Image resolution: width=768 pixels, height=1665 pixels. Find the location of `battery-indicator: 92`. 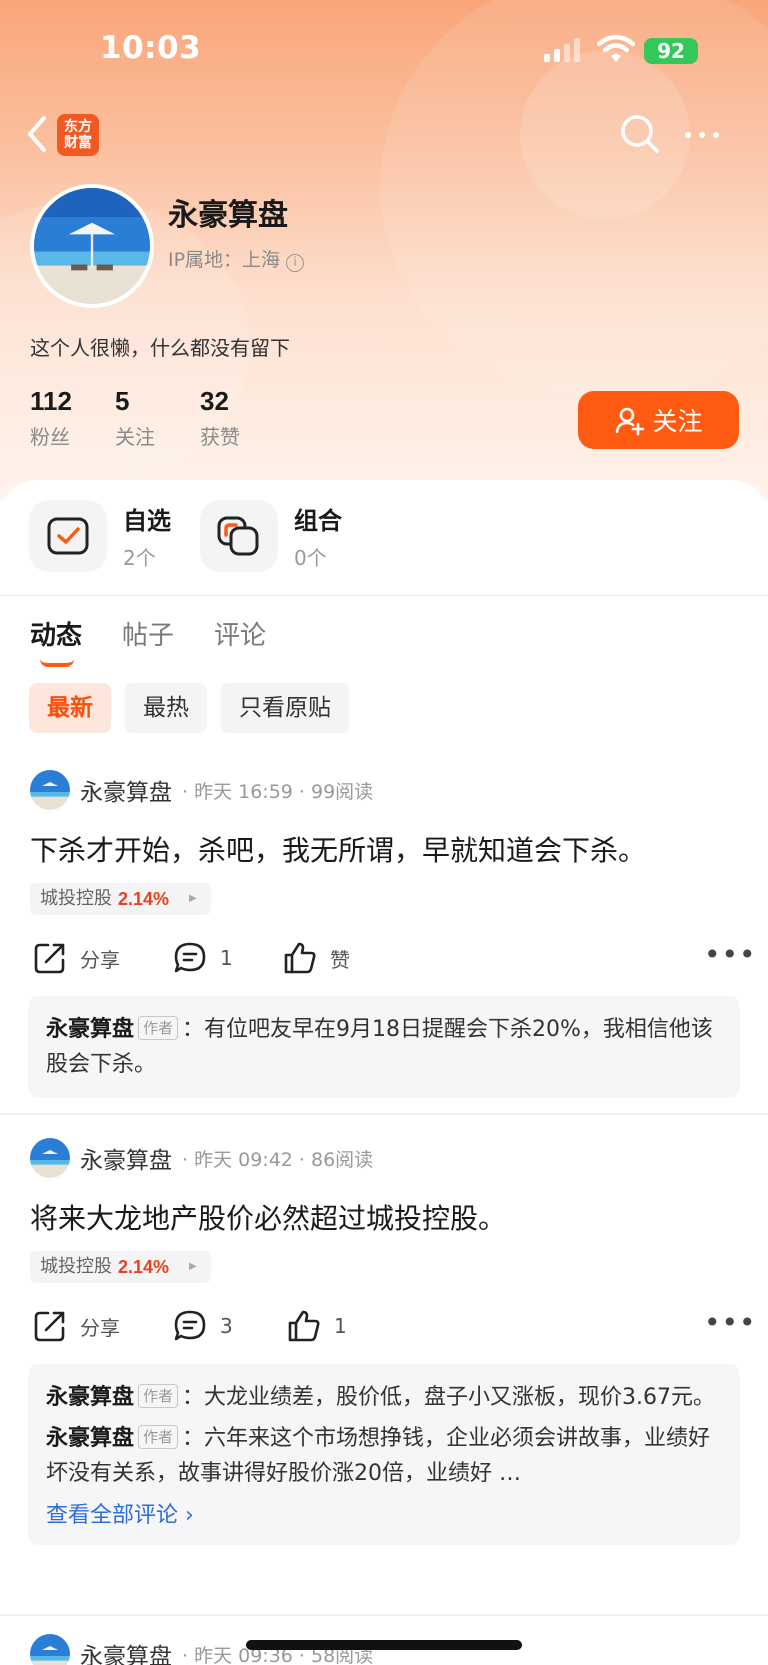

battery-indicator: 92 is located at coordinates (671, 51).